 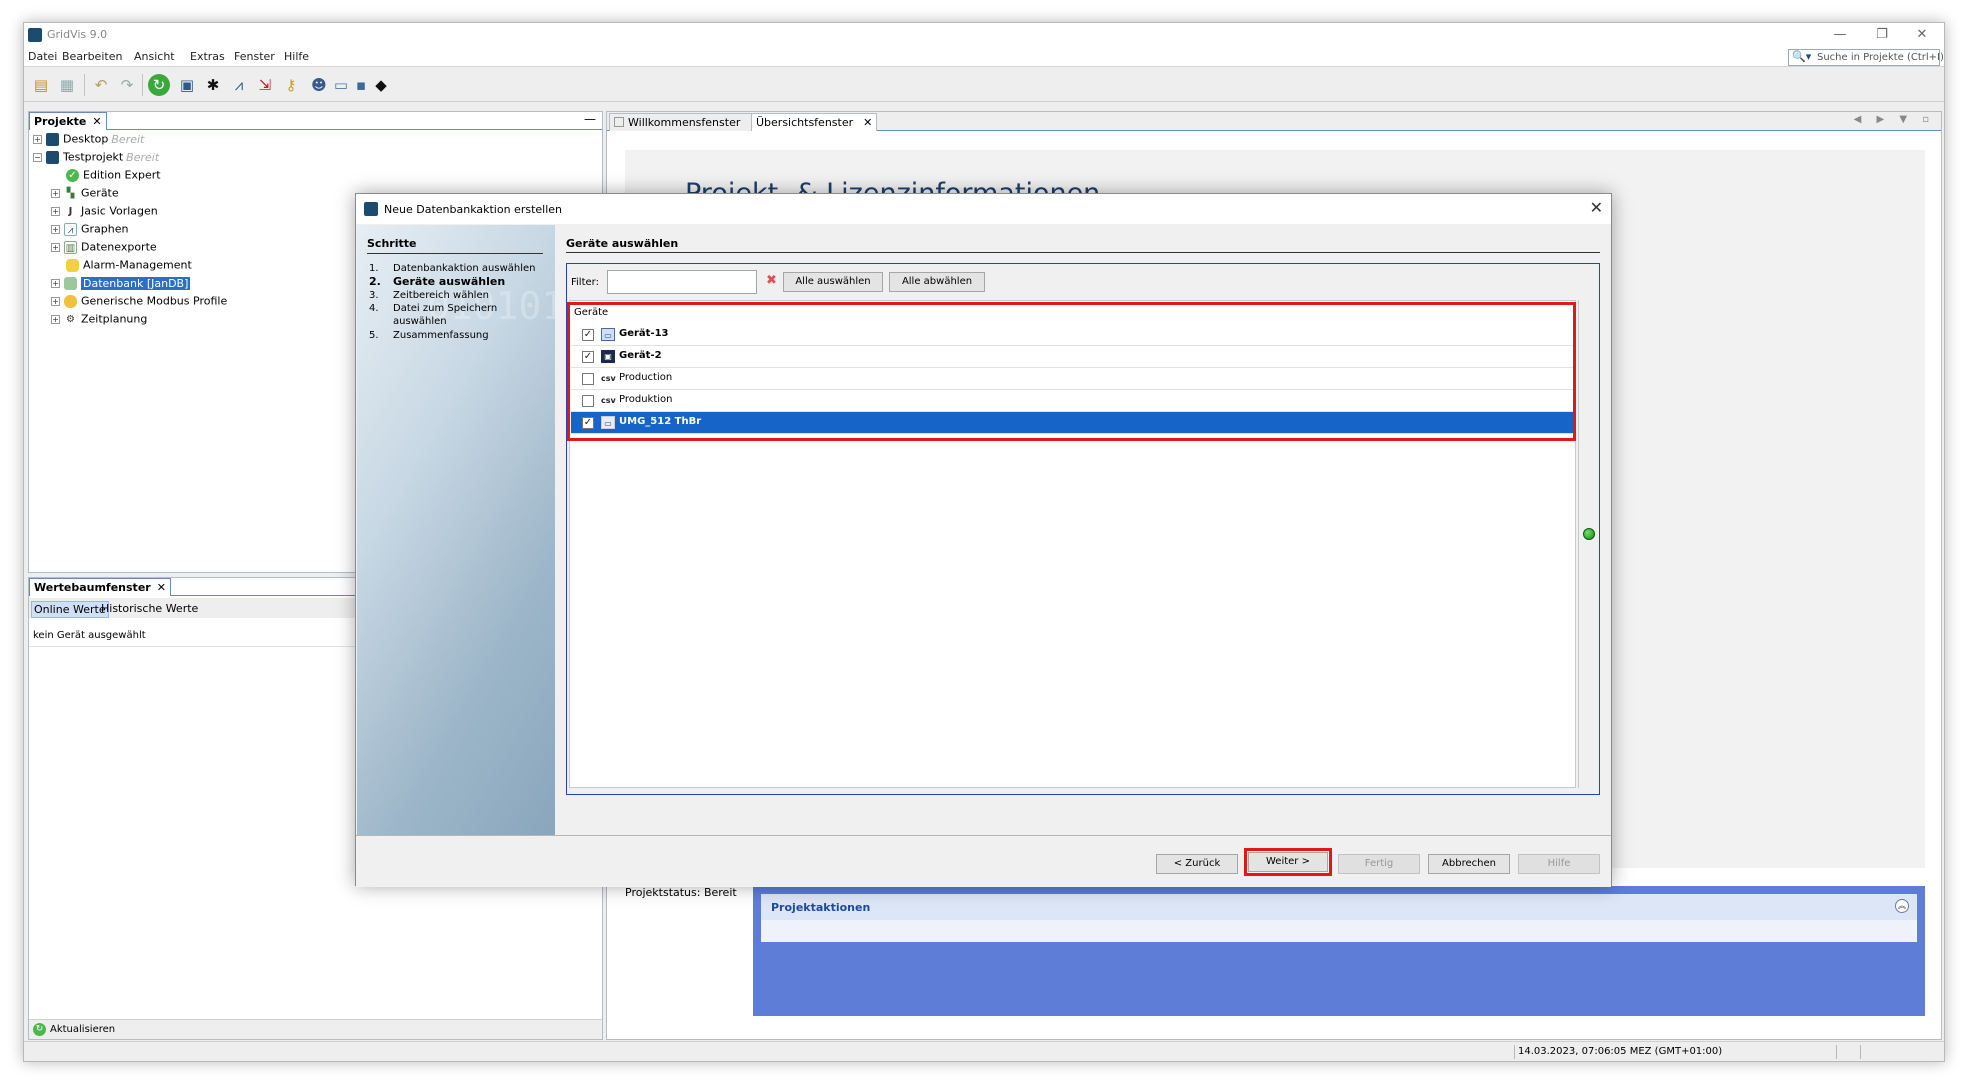 What do you see at coordinates (41, 85) in the screenshot?
I see `open-project-icon: ▤` at bounding box center [41, 85].